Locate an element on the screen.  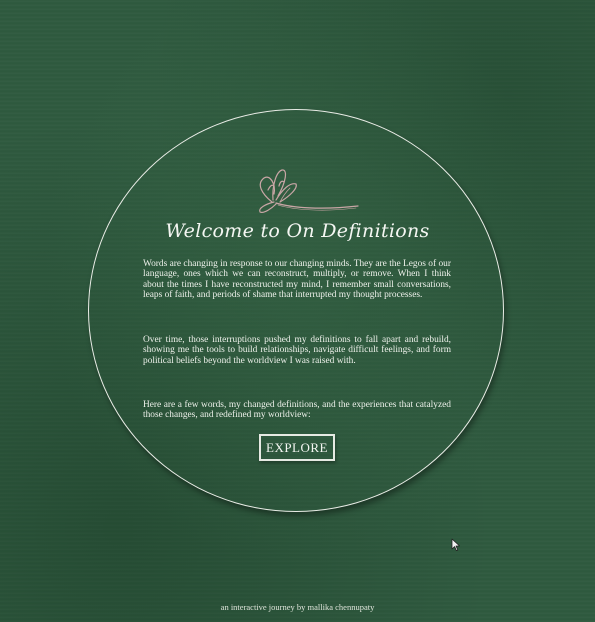
page-title: Welcome to On Definitions is located at coordinates (297, 231).